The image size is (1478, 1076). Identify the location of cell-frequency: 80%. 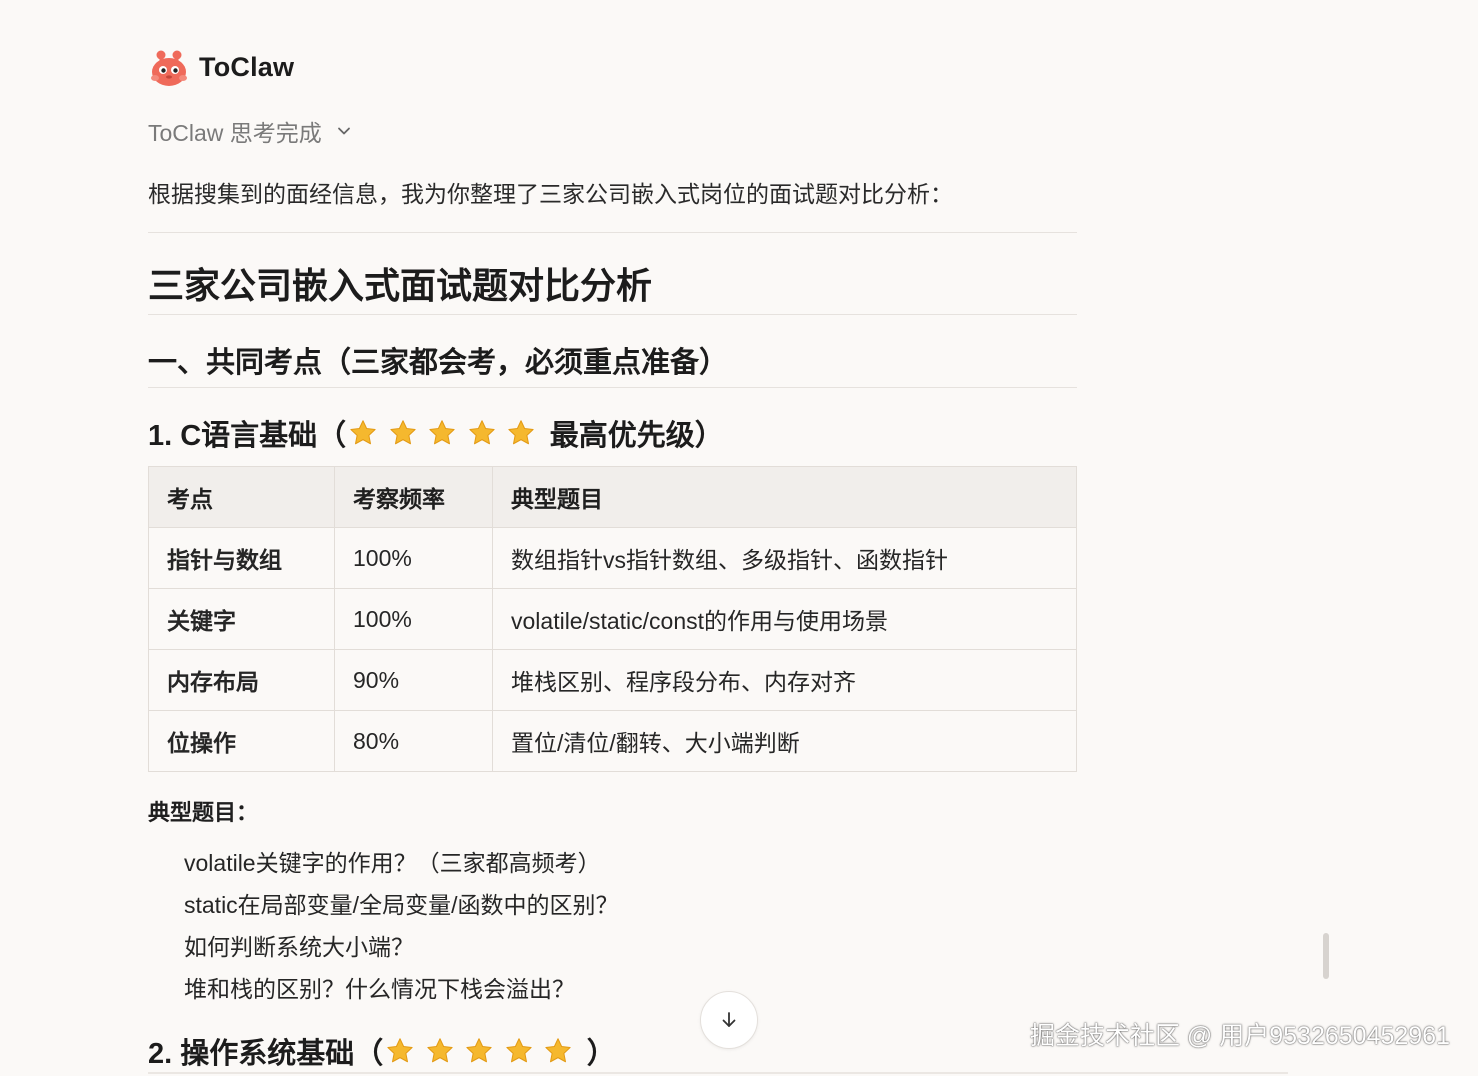
(413, 741).